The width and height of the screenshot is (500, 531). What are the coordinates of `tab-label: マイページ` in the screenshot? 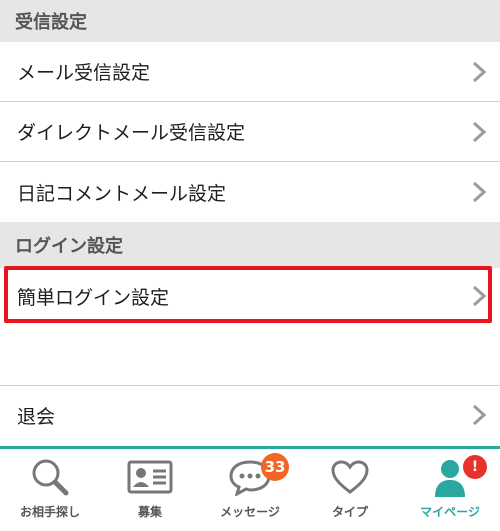 It's located at (450, 512).